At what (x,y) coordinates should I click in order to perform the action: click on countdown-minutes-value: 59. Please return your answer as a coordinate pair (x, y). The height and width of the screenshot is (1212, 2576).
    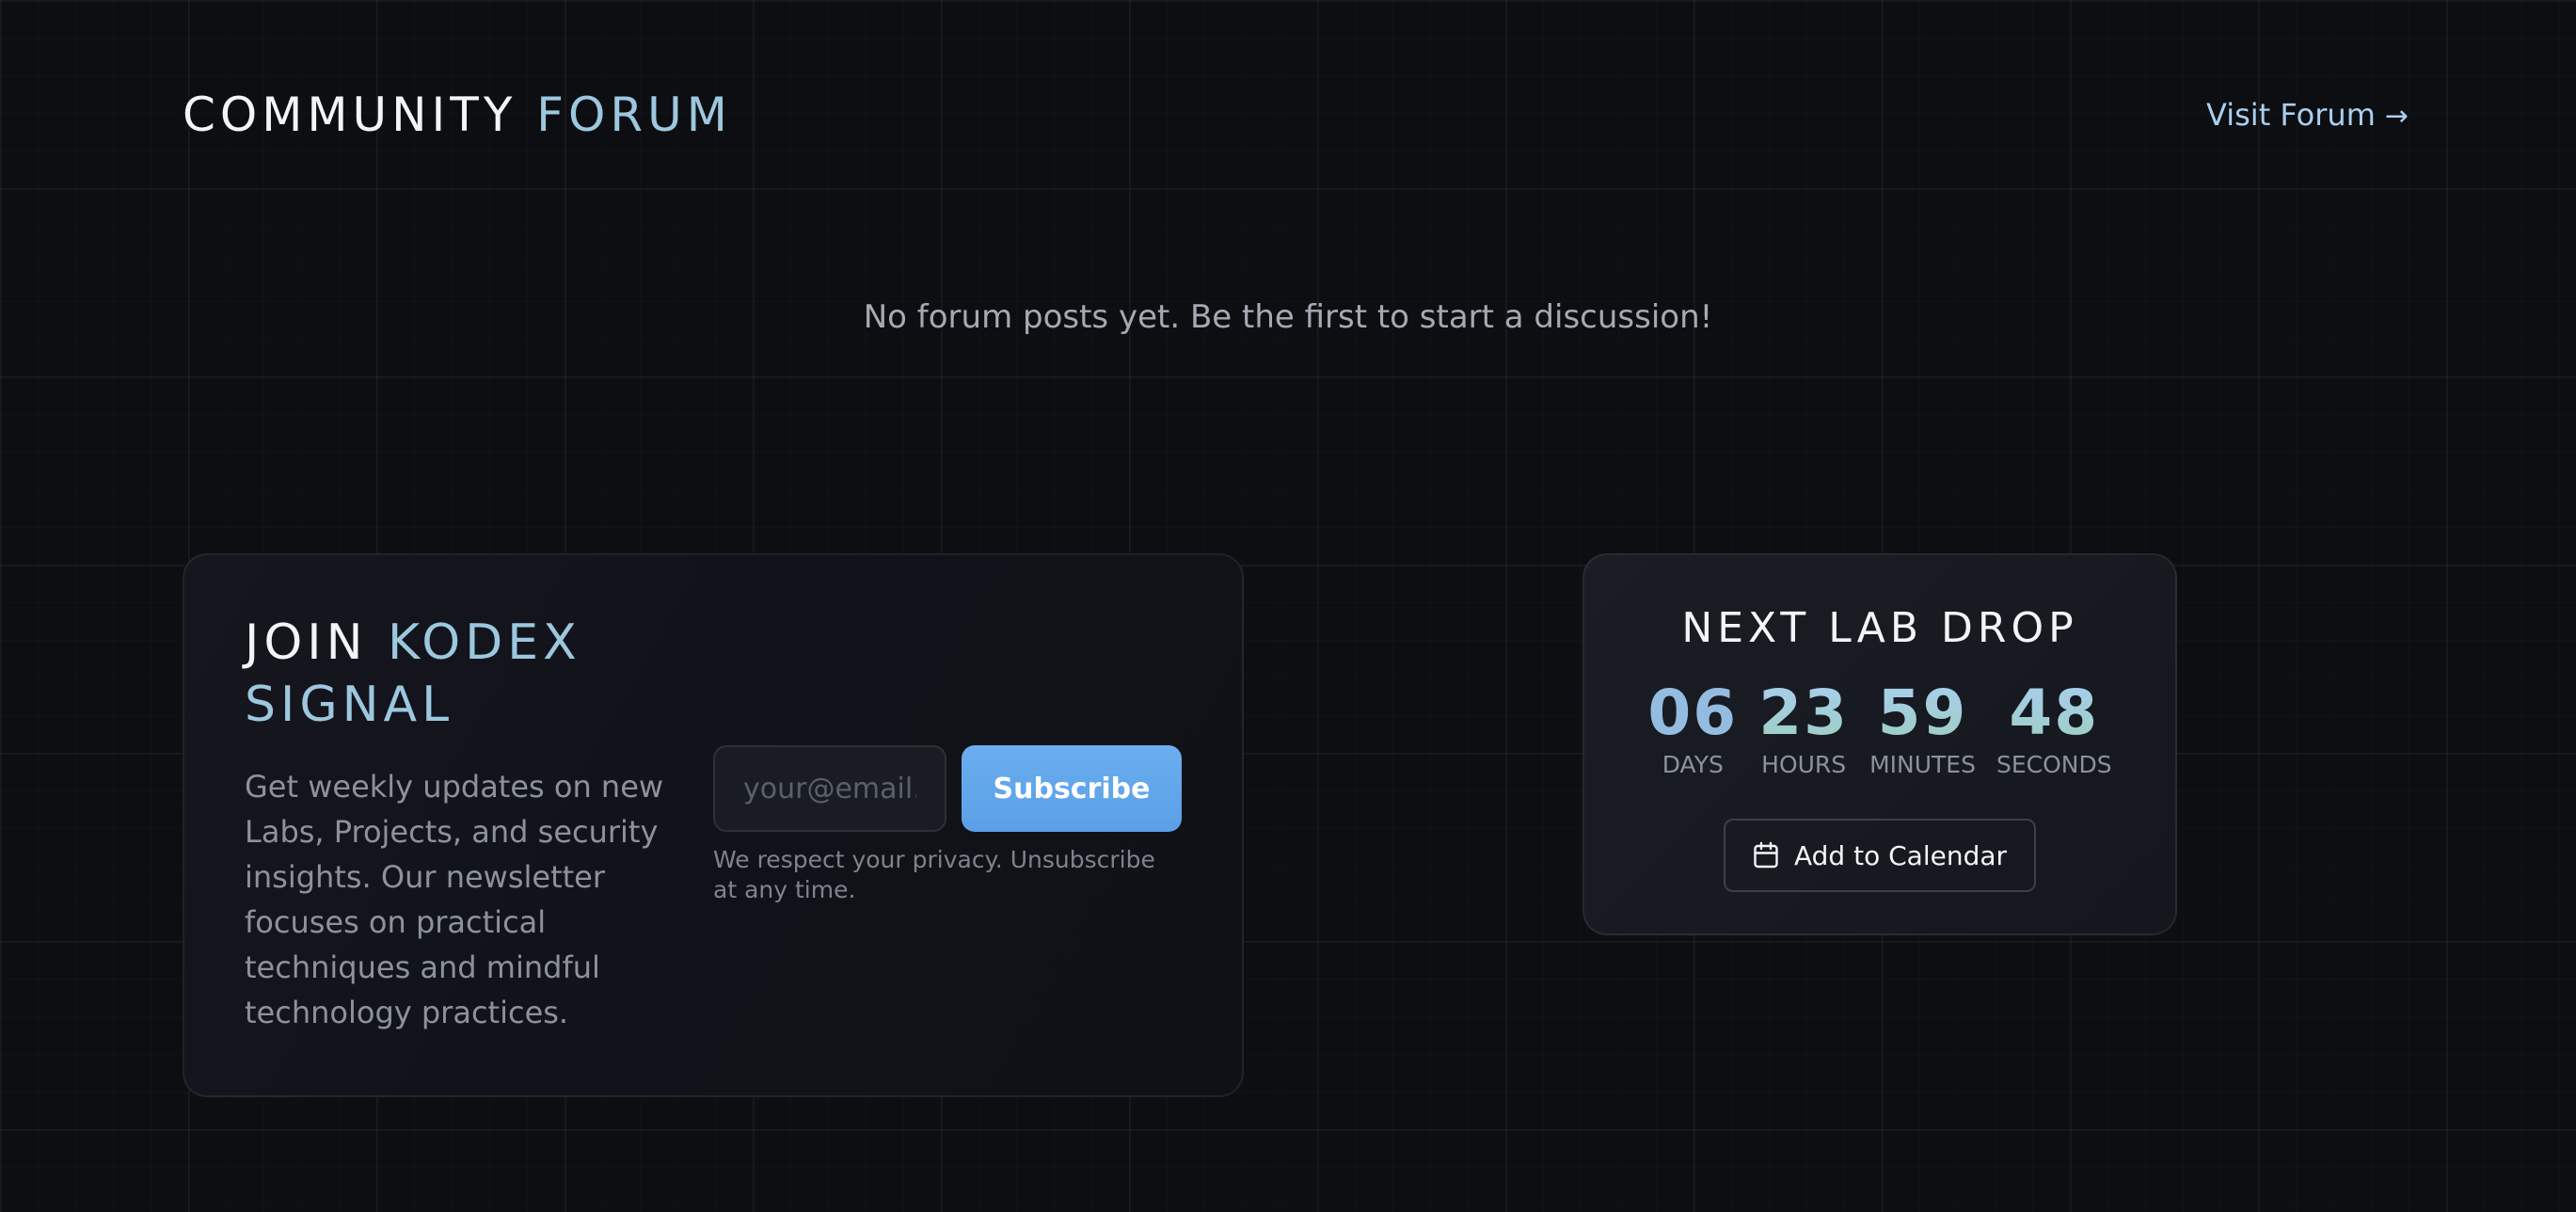
    Looking at the image, I should click on (1922, 713).